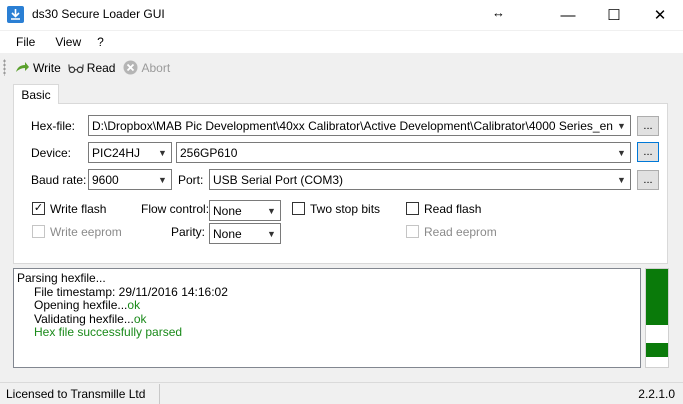 The image size is (683, 404). What do you see at coordinates (66, 42) in the screenshot?
I see `menu-view: View` at bounding box center [66, 42].